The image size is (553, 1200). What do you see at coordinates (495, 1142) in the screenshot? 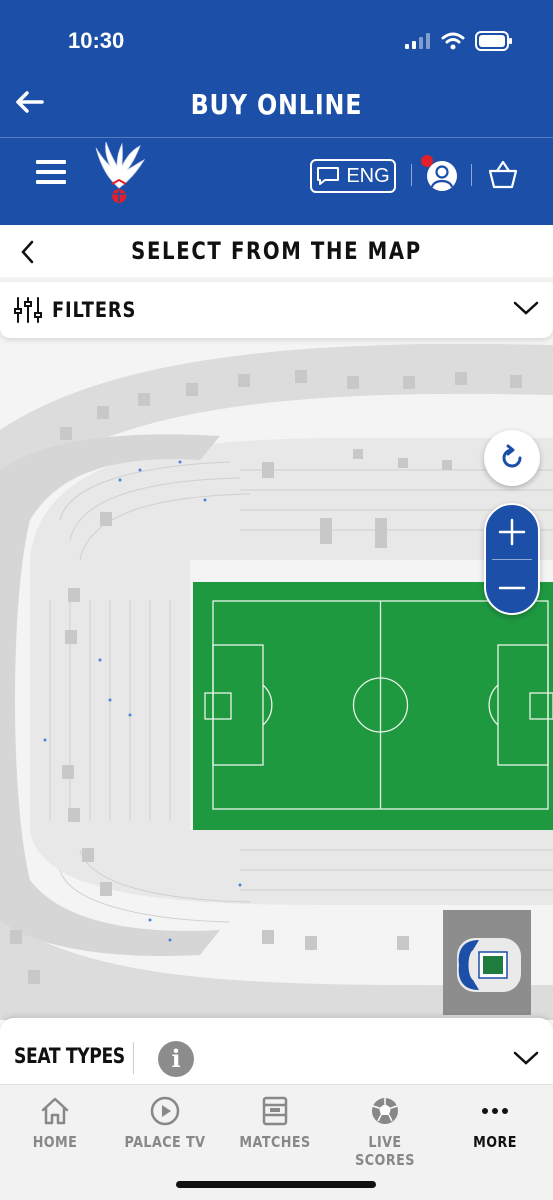
I see `tab-label: MORE` at bounding box center [495, 1142].